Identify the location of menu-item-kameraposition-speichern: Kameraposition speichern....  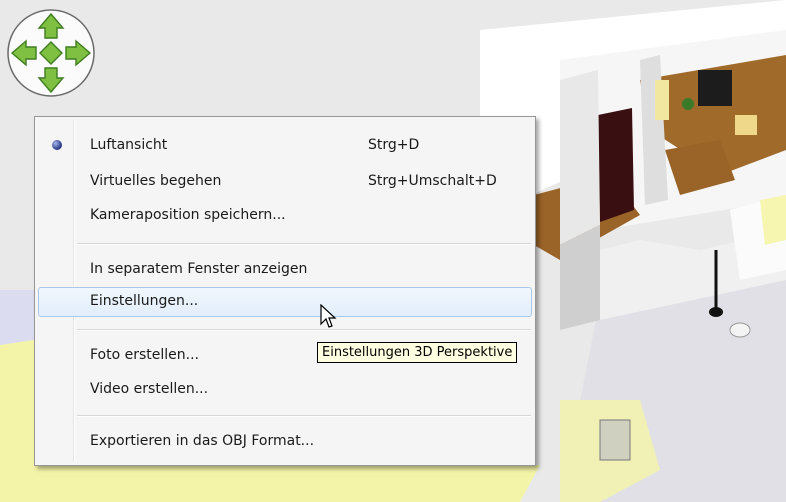
(285, 216).